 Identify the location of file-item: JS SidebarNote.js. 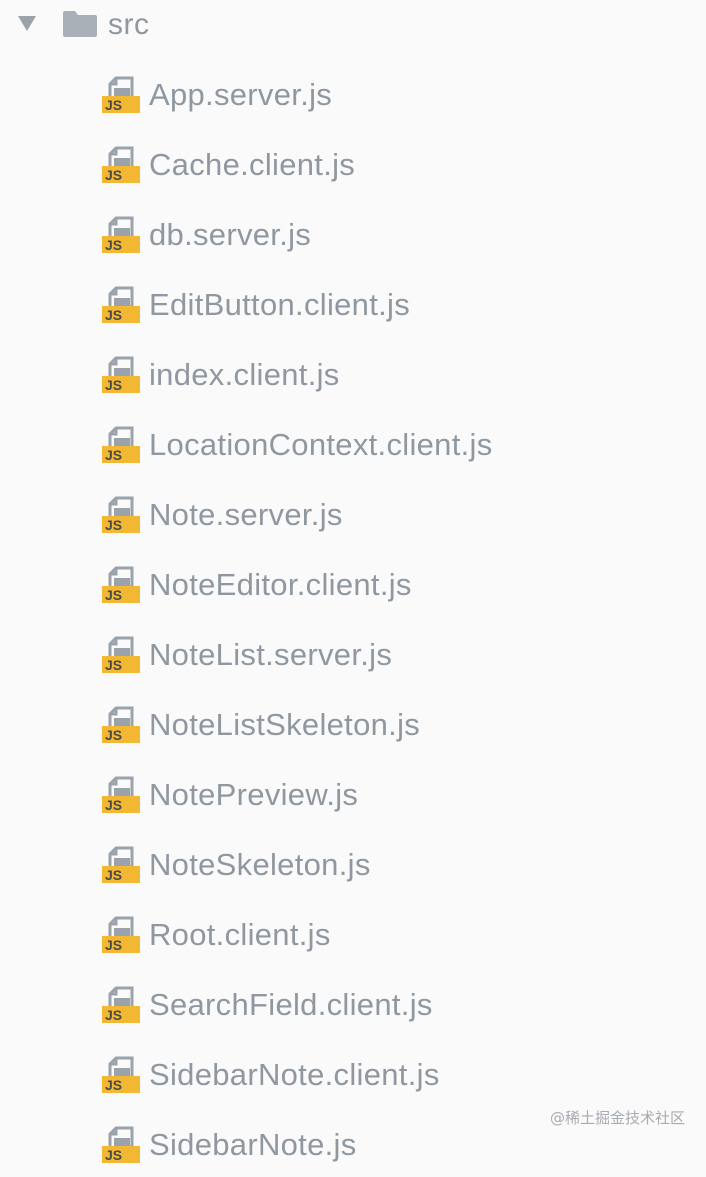
(353, 1149).